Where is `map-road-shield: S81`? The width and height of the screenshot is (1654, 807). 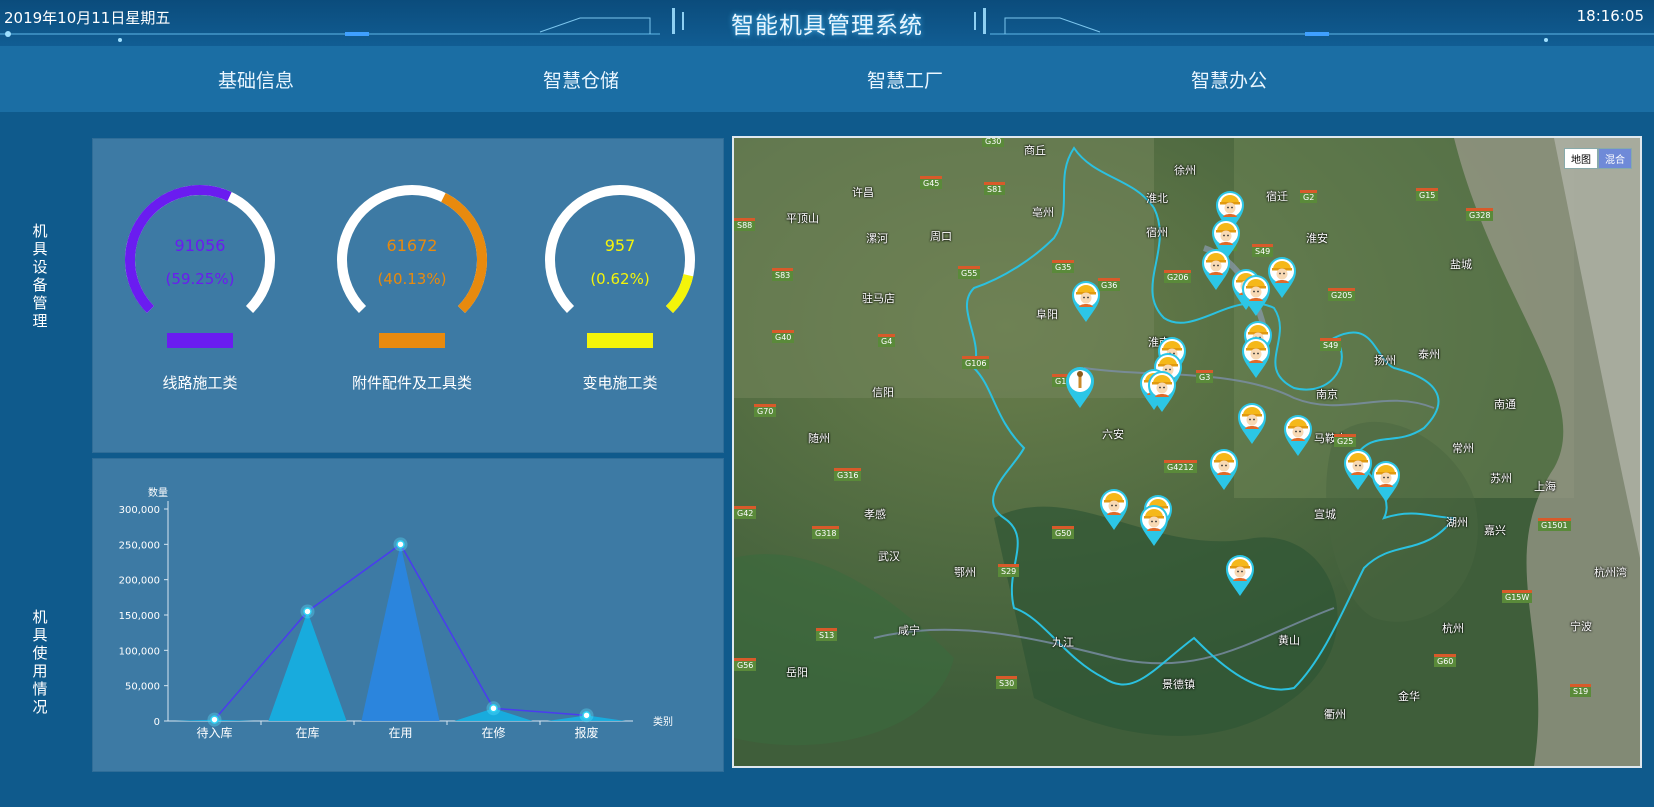
map-road-shield: S81 is located at coordinates (995, 188).